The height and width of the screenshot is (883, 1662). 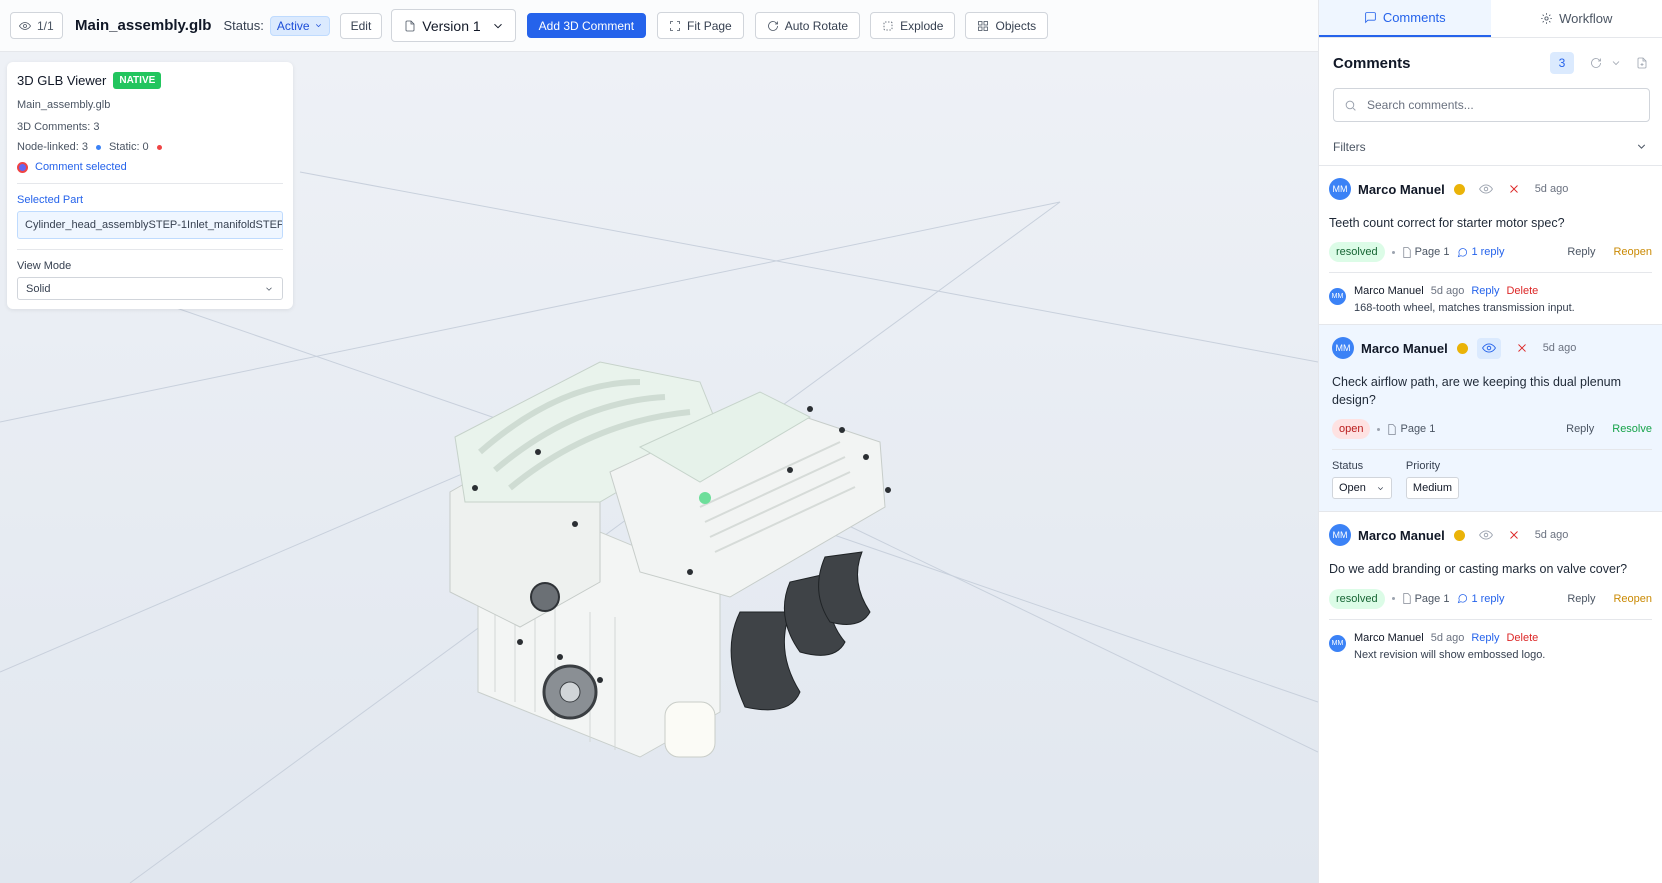 I want to click on priority-select: Medium, so click(x=1432, y=488).